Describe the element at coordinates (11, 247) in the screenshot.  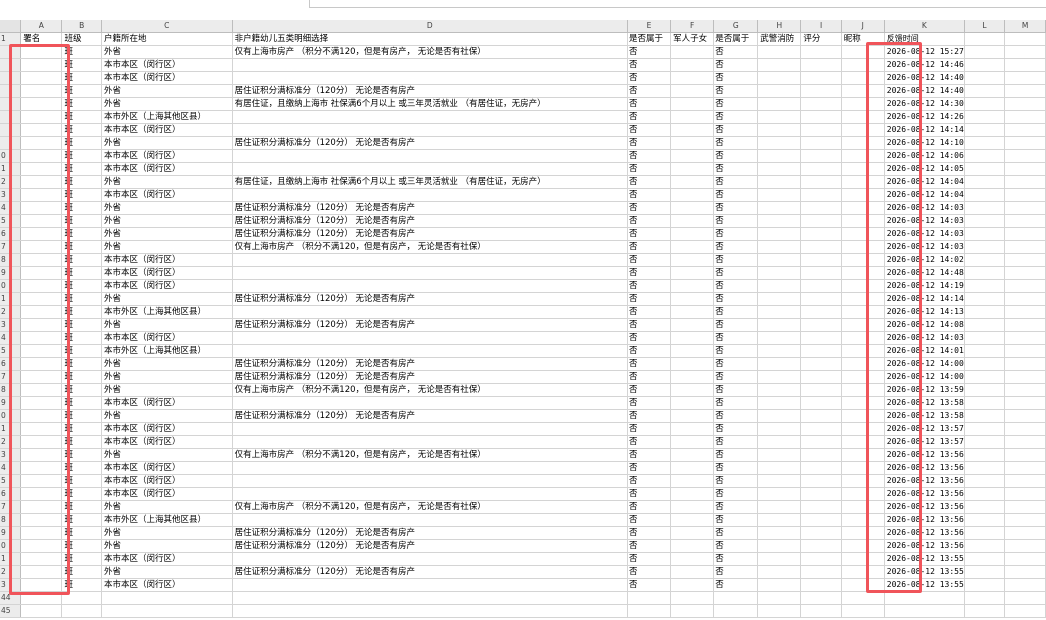
I see `row-number: 7` at that location.